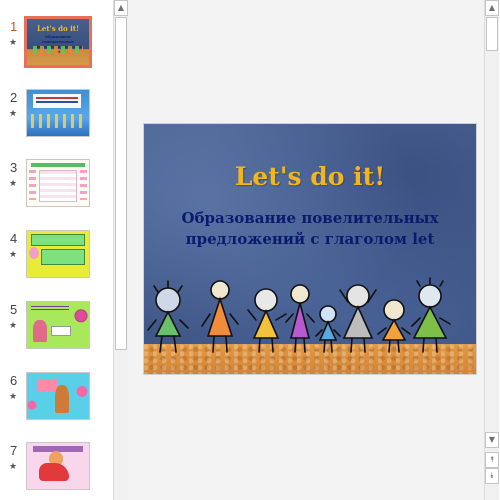 This screenshot has height=500, width=500. I want to click on thumbnail-slide-7: 7 ★, so click(56, 471).